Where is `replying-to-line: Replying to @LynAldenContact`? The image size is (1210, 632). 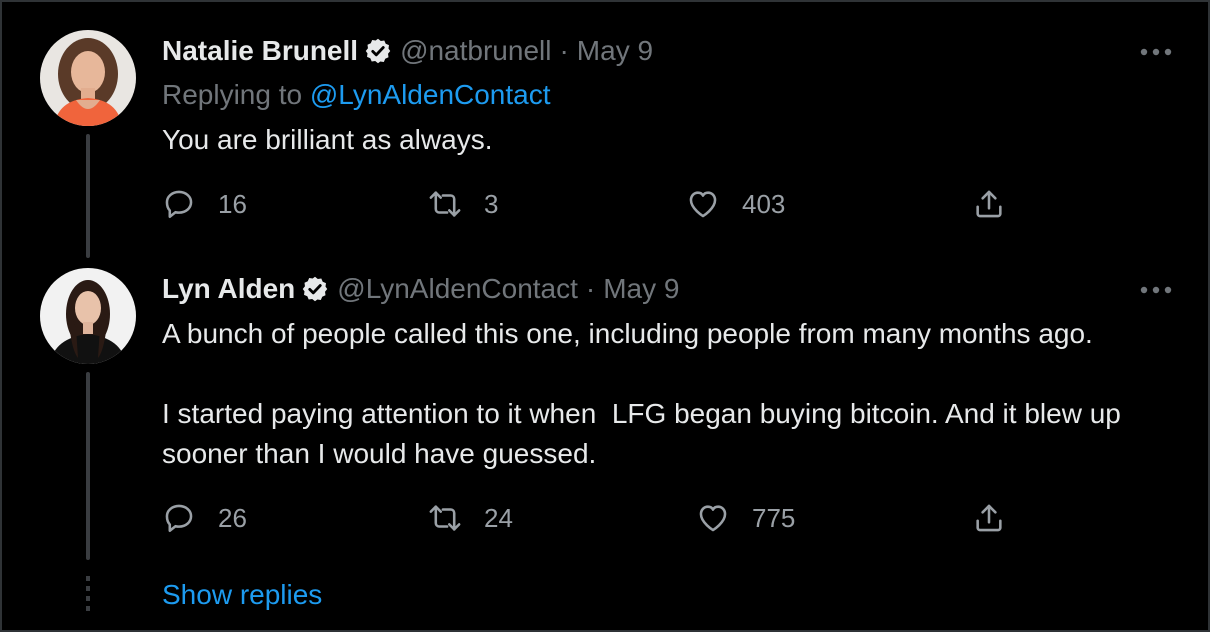
replying-to-line: Replying to @LynAldenContact is located at coordinates (356, 95).